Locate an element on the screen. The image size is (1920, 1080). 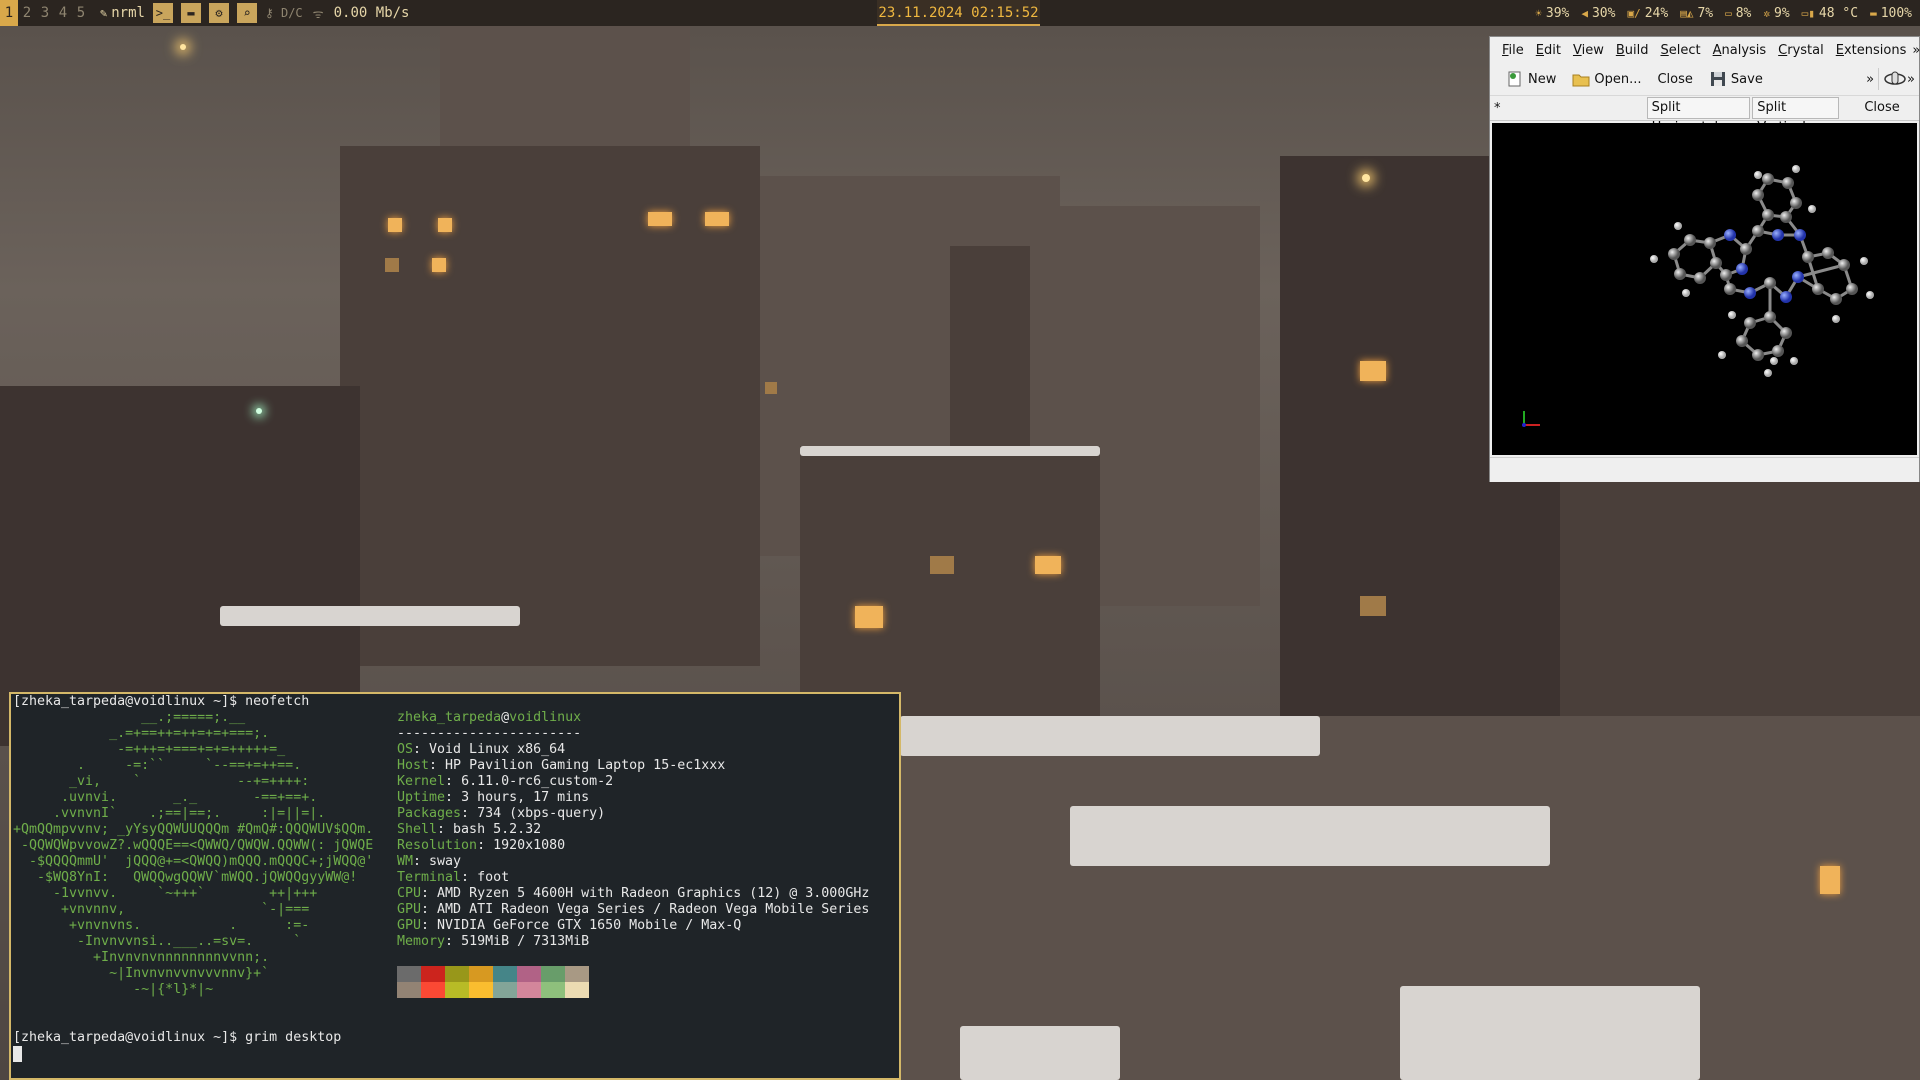
user-name: zheka_tarpeda is located at coordinates (449, 717).